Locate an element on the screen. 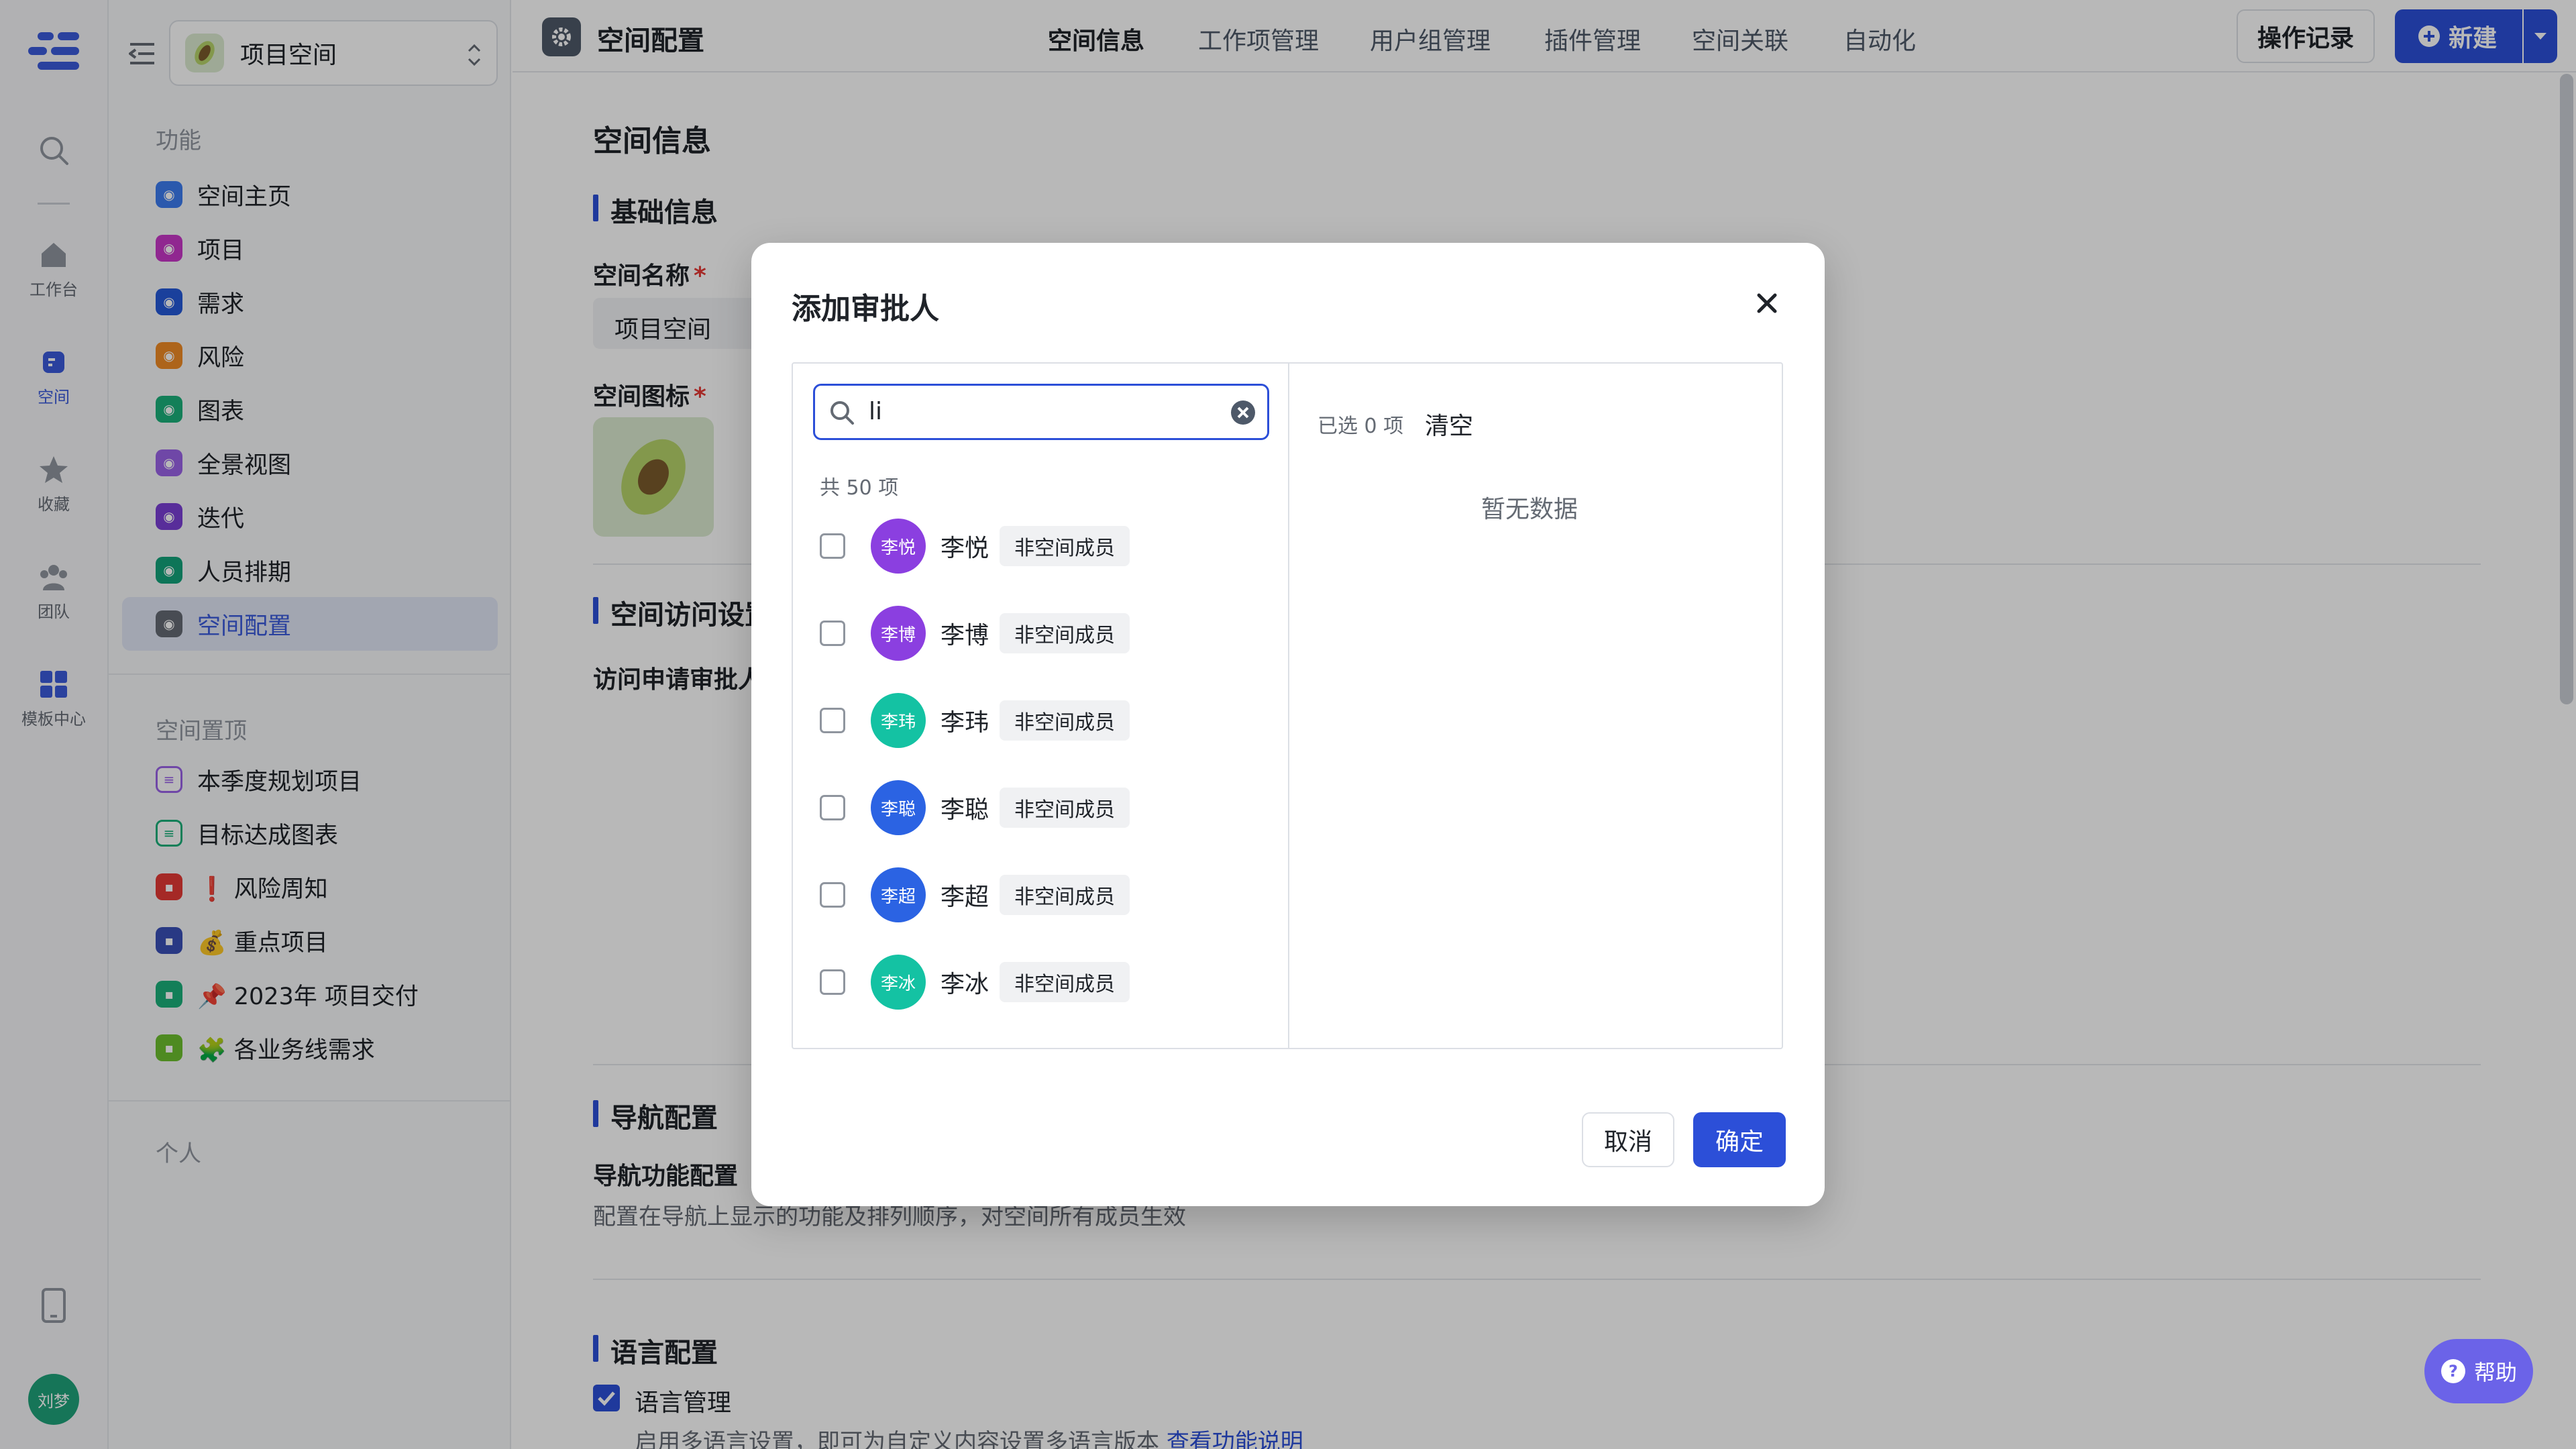 This screenshot has height=1449, width=2576. help-button: ? 帮助 is located at coordinates (2478, 1371).